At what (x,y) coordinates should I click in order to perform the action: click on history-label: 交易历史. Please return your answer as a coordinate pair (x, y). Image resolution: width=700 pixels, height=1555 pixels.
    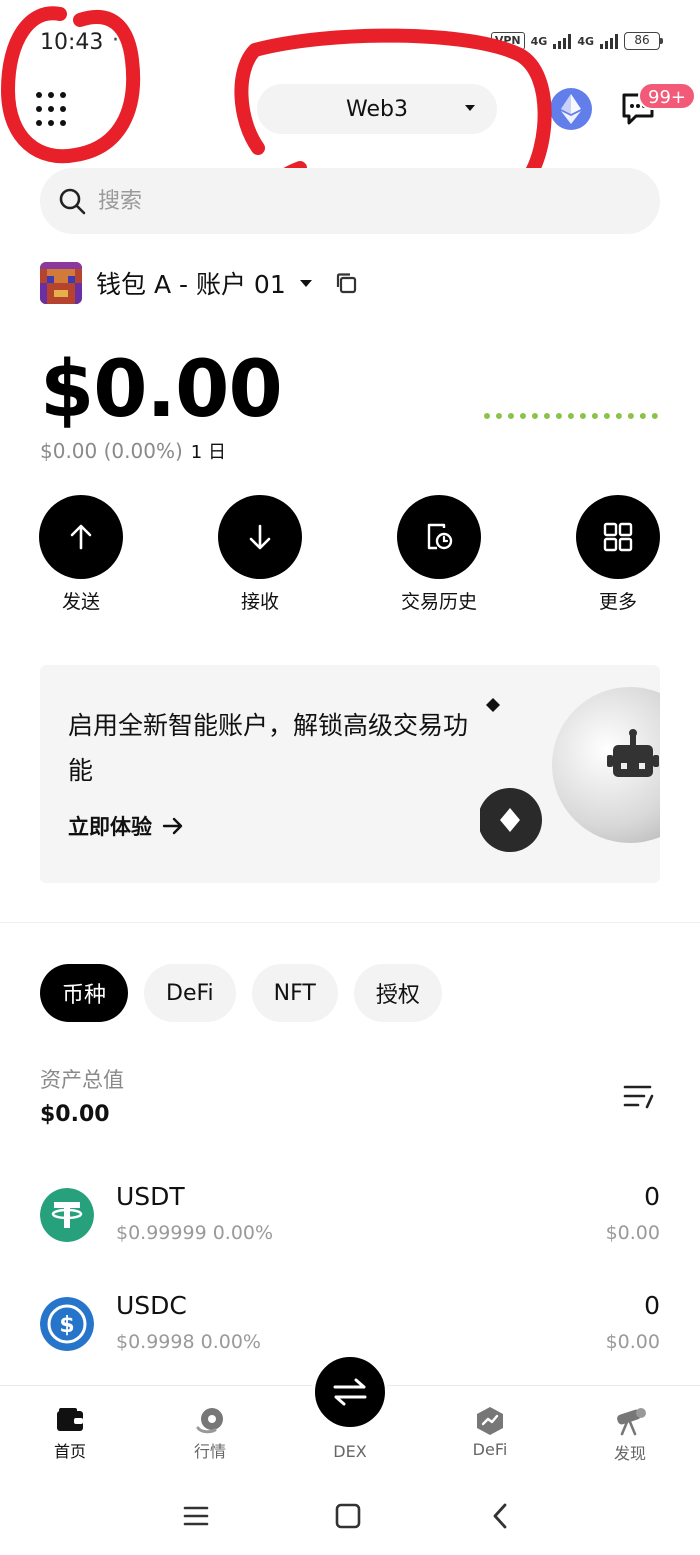
    Looking at the image, I should click on (438, 602).